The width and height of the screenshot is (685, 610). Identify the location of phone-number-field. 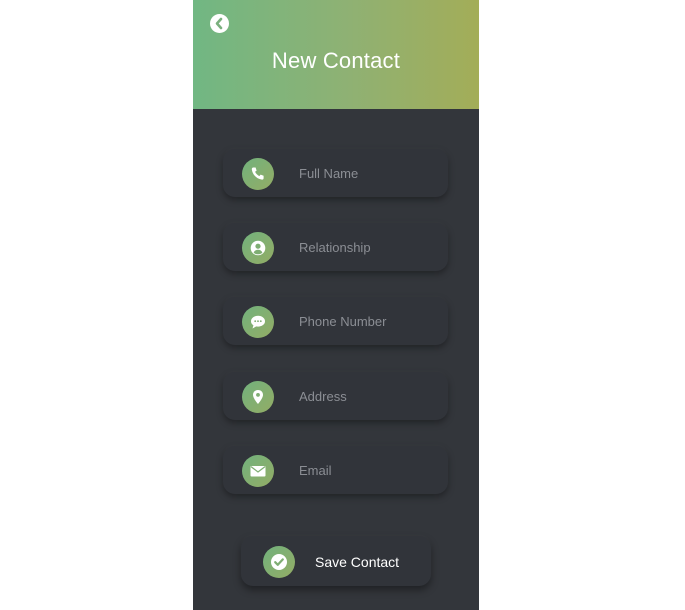
(335, 321).